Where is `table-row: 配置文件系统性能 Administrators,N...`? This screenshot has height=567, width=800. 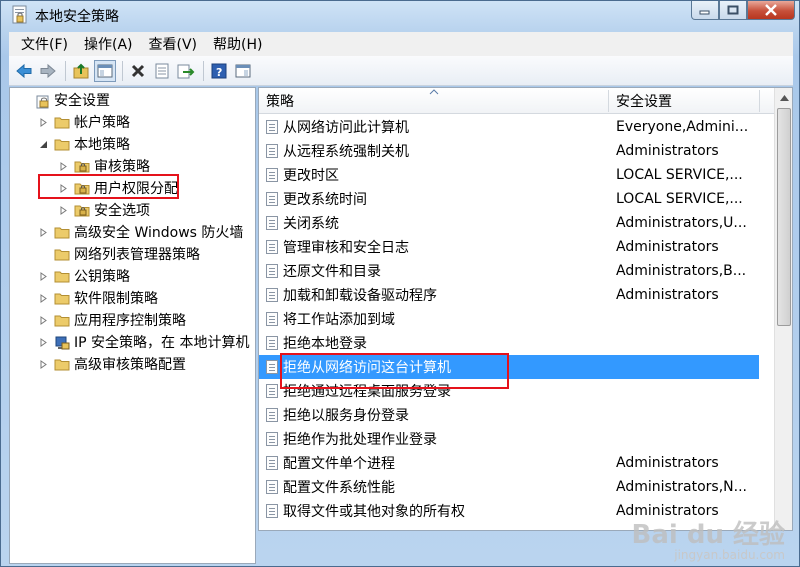 table-row: 配置文件系统性能 Administrators,N... is located at coordinates (509, 487).